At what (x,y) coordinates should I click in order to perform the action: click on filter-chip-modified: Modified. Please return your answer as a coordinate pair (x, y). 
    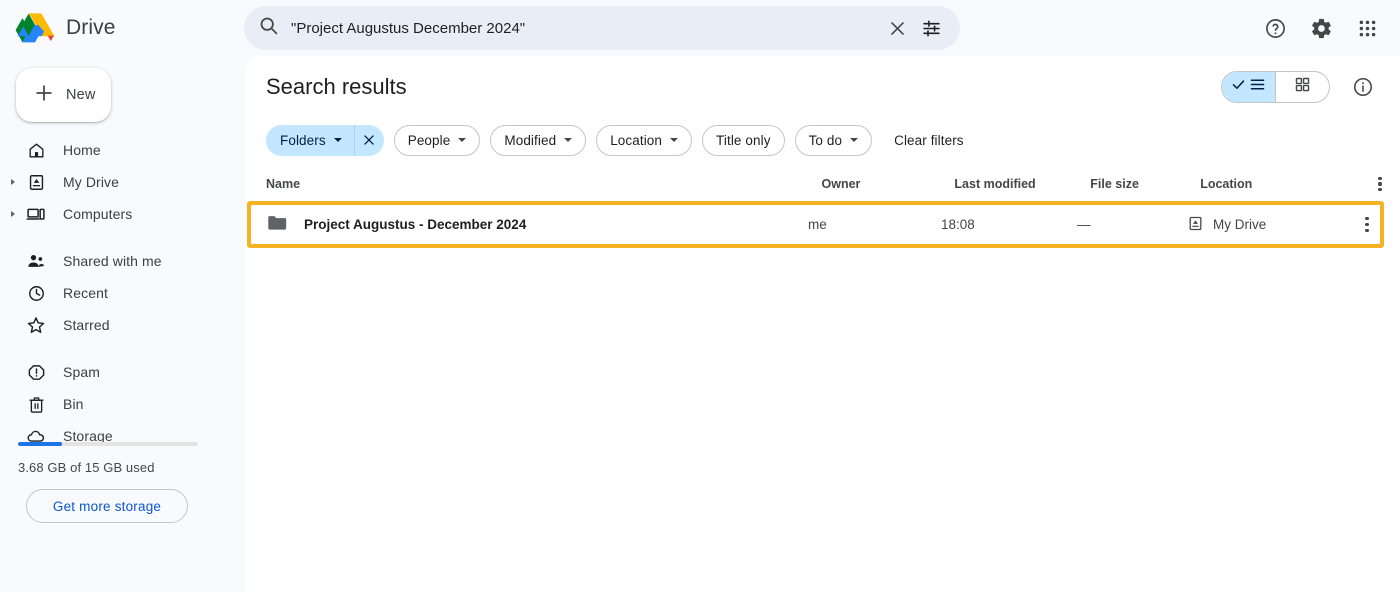
    Looking at the image, I should click on (538, 140).